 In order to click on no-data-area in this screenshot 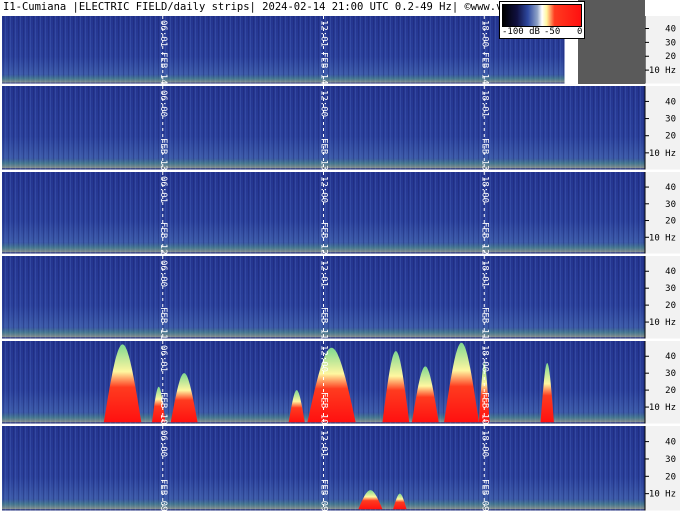, I will do `click(611, 42)`.